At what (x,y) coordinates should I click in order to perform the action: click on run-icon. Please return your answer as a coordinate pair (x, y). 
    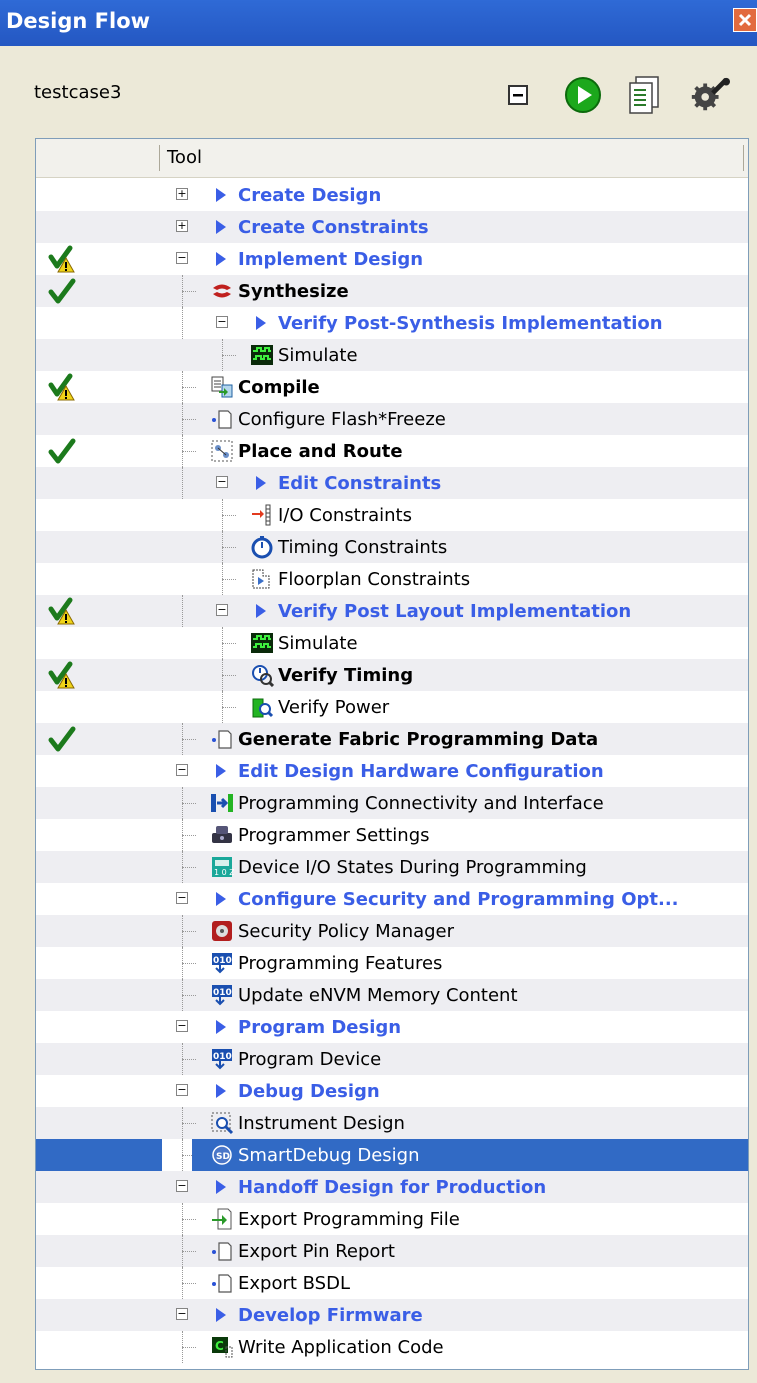
    Looking at the image, I should click on (583, 95).